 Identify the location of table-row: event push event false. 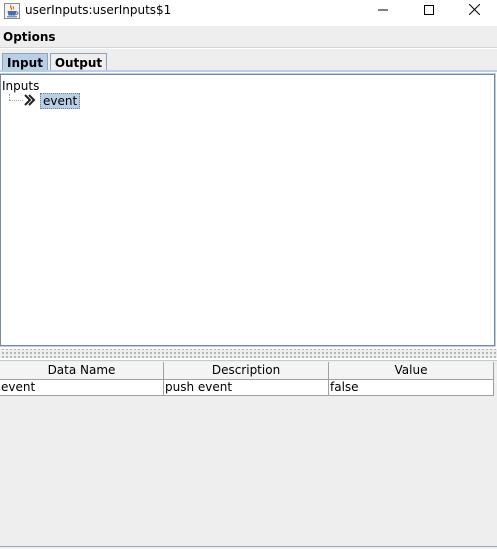
(247, 388).